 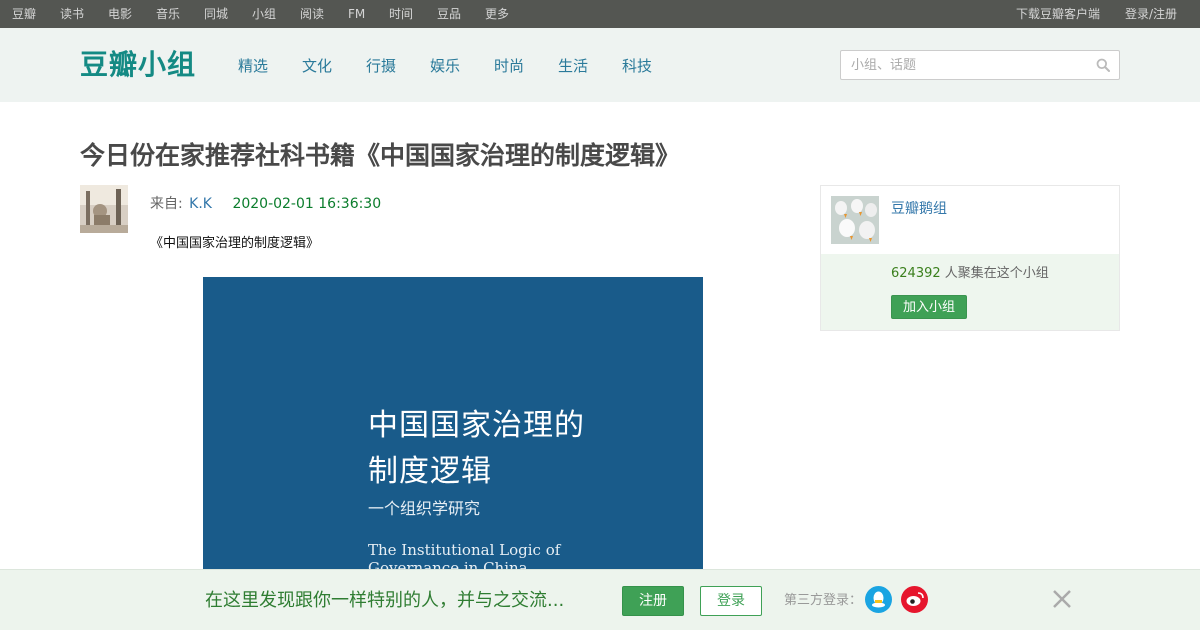 I want to click on group-card-top: 豆瓣鹅组, so click(x=970, y=220).